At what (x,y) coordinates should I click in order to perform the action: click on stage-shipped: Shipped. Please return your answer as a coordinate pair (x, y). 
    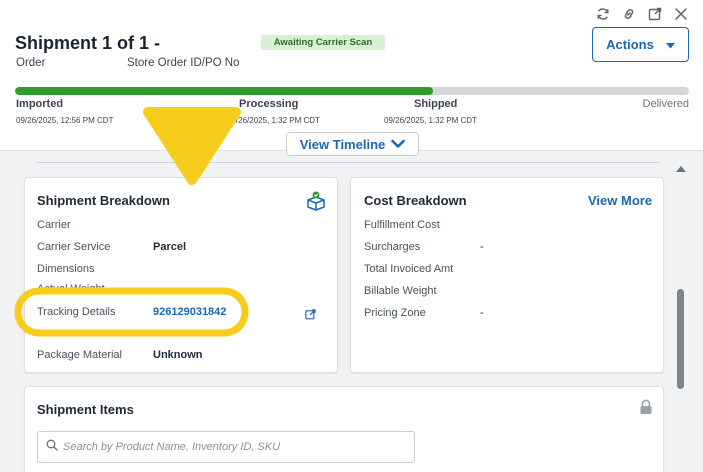
    Looking at the image, I should click on (436, 104).